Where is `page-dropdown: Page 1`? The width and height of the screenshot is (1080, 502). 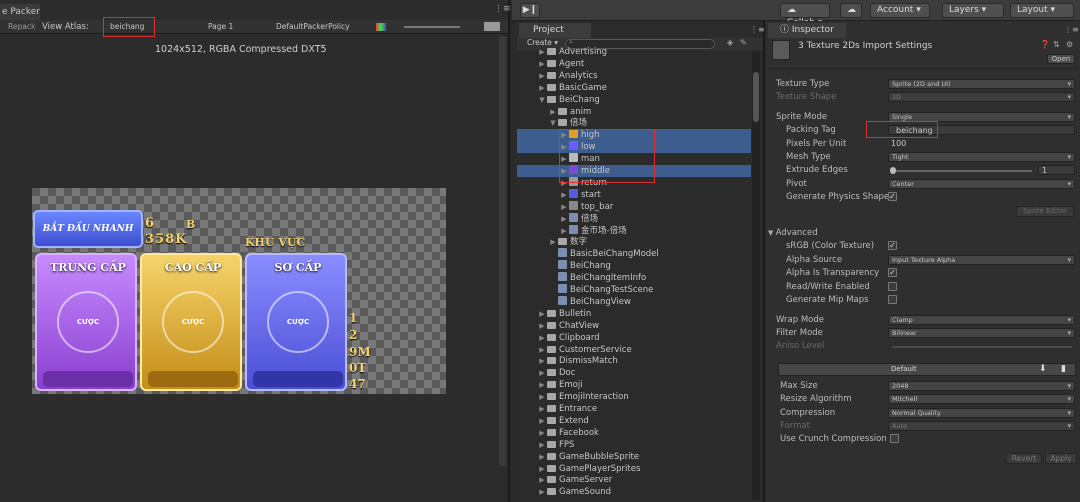 page-dropdown: Page 1 is located at coordinates (220, 27).